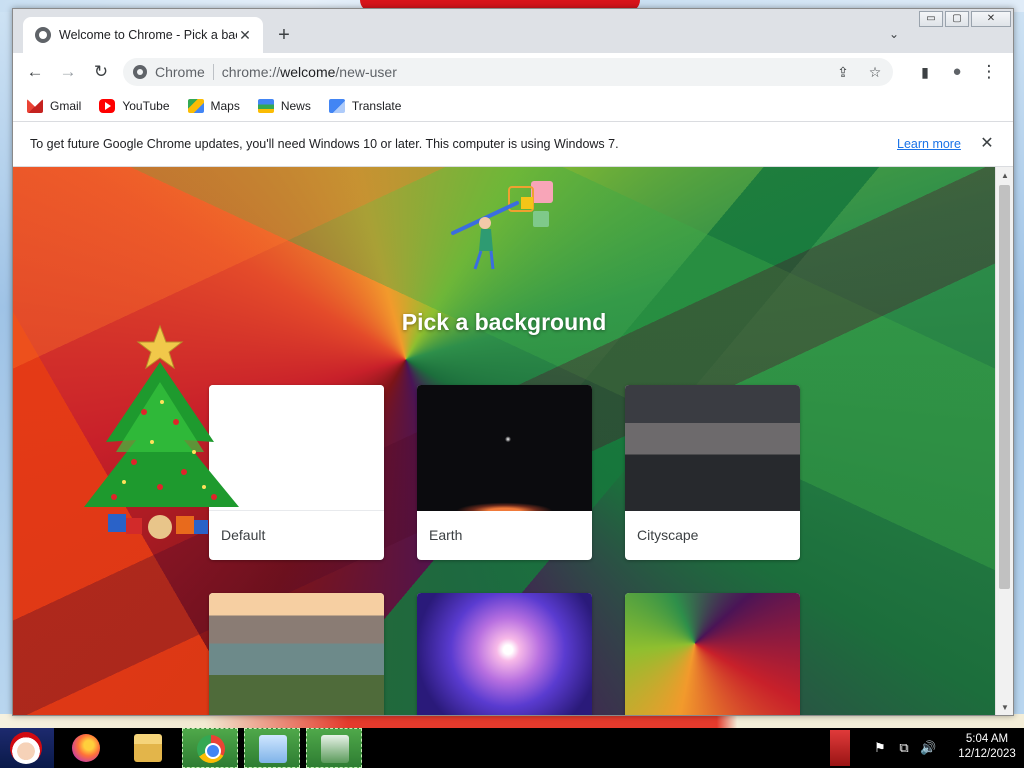 The height and width of the screenshot is (768, 1024). What do you see at coordinates (843, 72) in the screenshot?
I see `share-icon: ⇪` at bounding box center [843, 72].